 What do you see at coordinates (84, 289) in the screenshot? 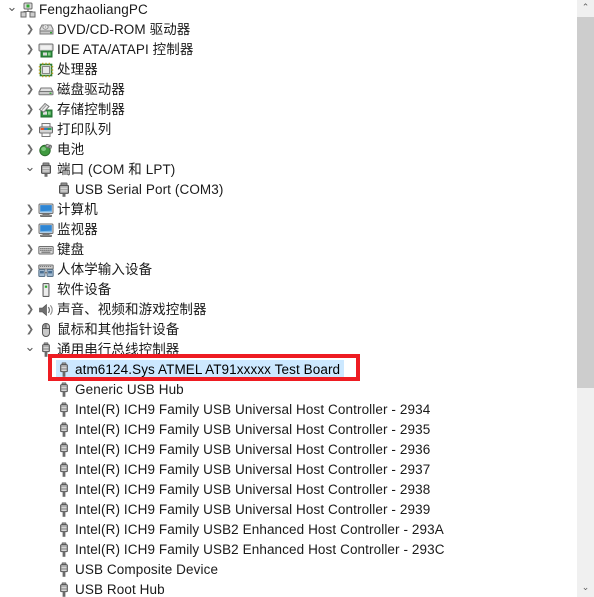
I see `tree-row-label: 软件设备` at bounding box center [84, 289].